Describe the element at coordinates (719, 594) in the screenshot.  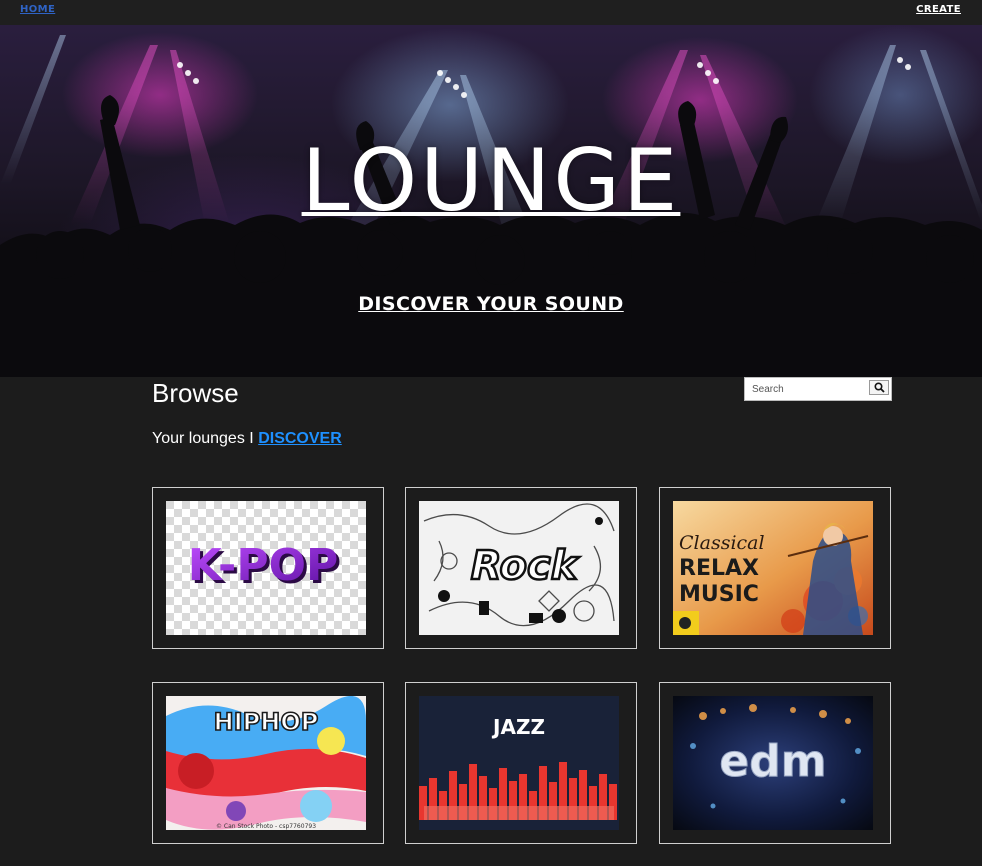
I see `classical-image-text-3: MUSIC` at that location.